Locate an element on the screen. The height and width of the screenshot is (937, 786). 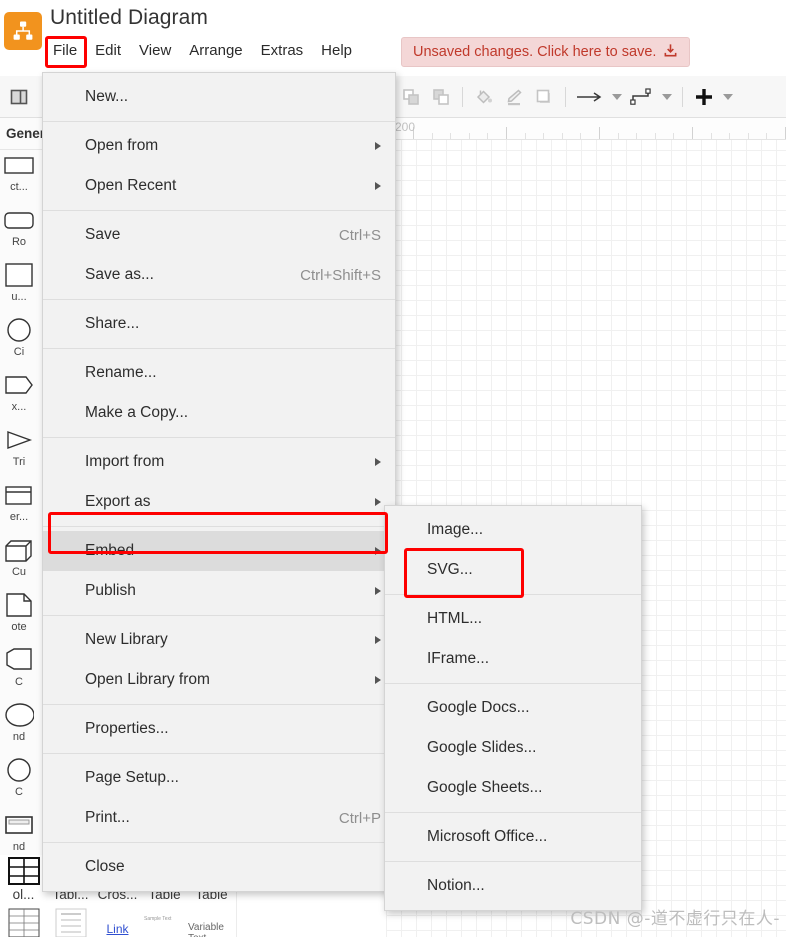
shape-item: Cu is located at coordinates (19, 562).